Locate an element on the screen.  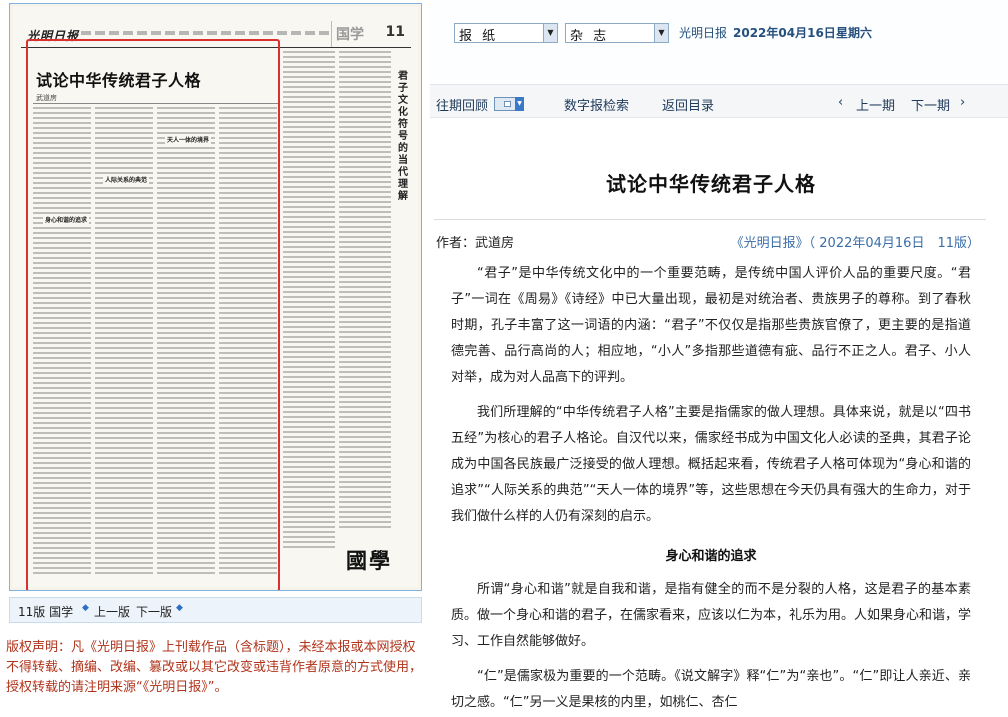
section-logo: 國學 is located at coordinates (369, 560).